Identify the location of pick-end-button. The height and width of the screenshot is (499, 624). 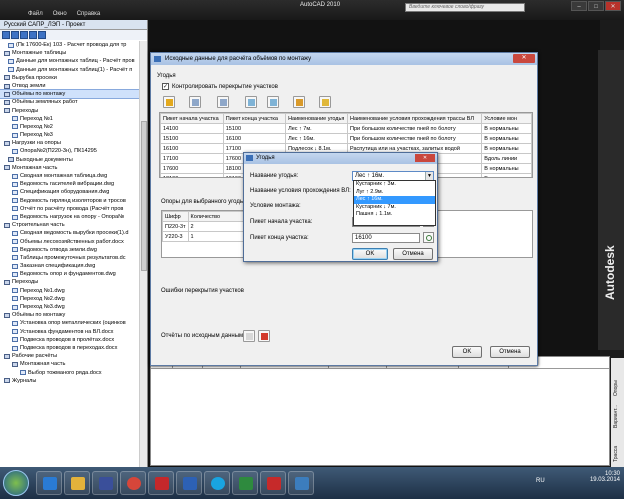
(428, 237).